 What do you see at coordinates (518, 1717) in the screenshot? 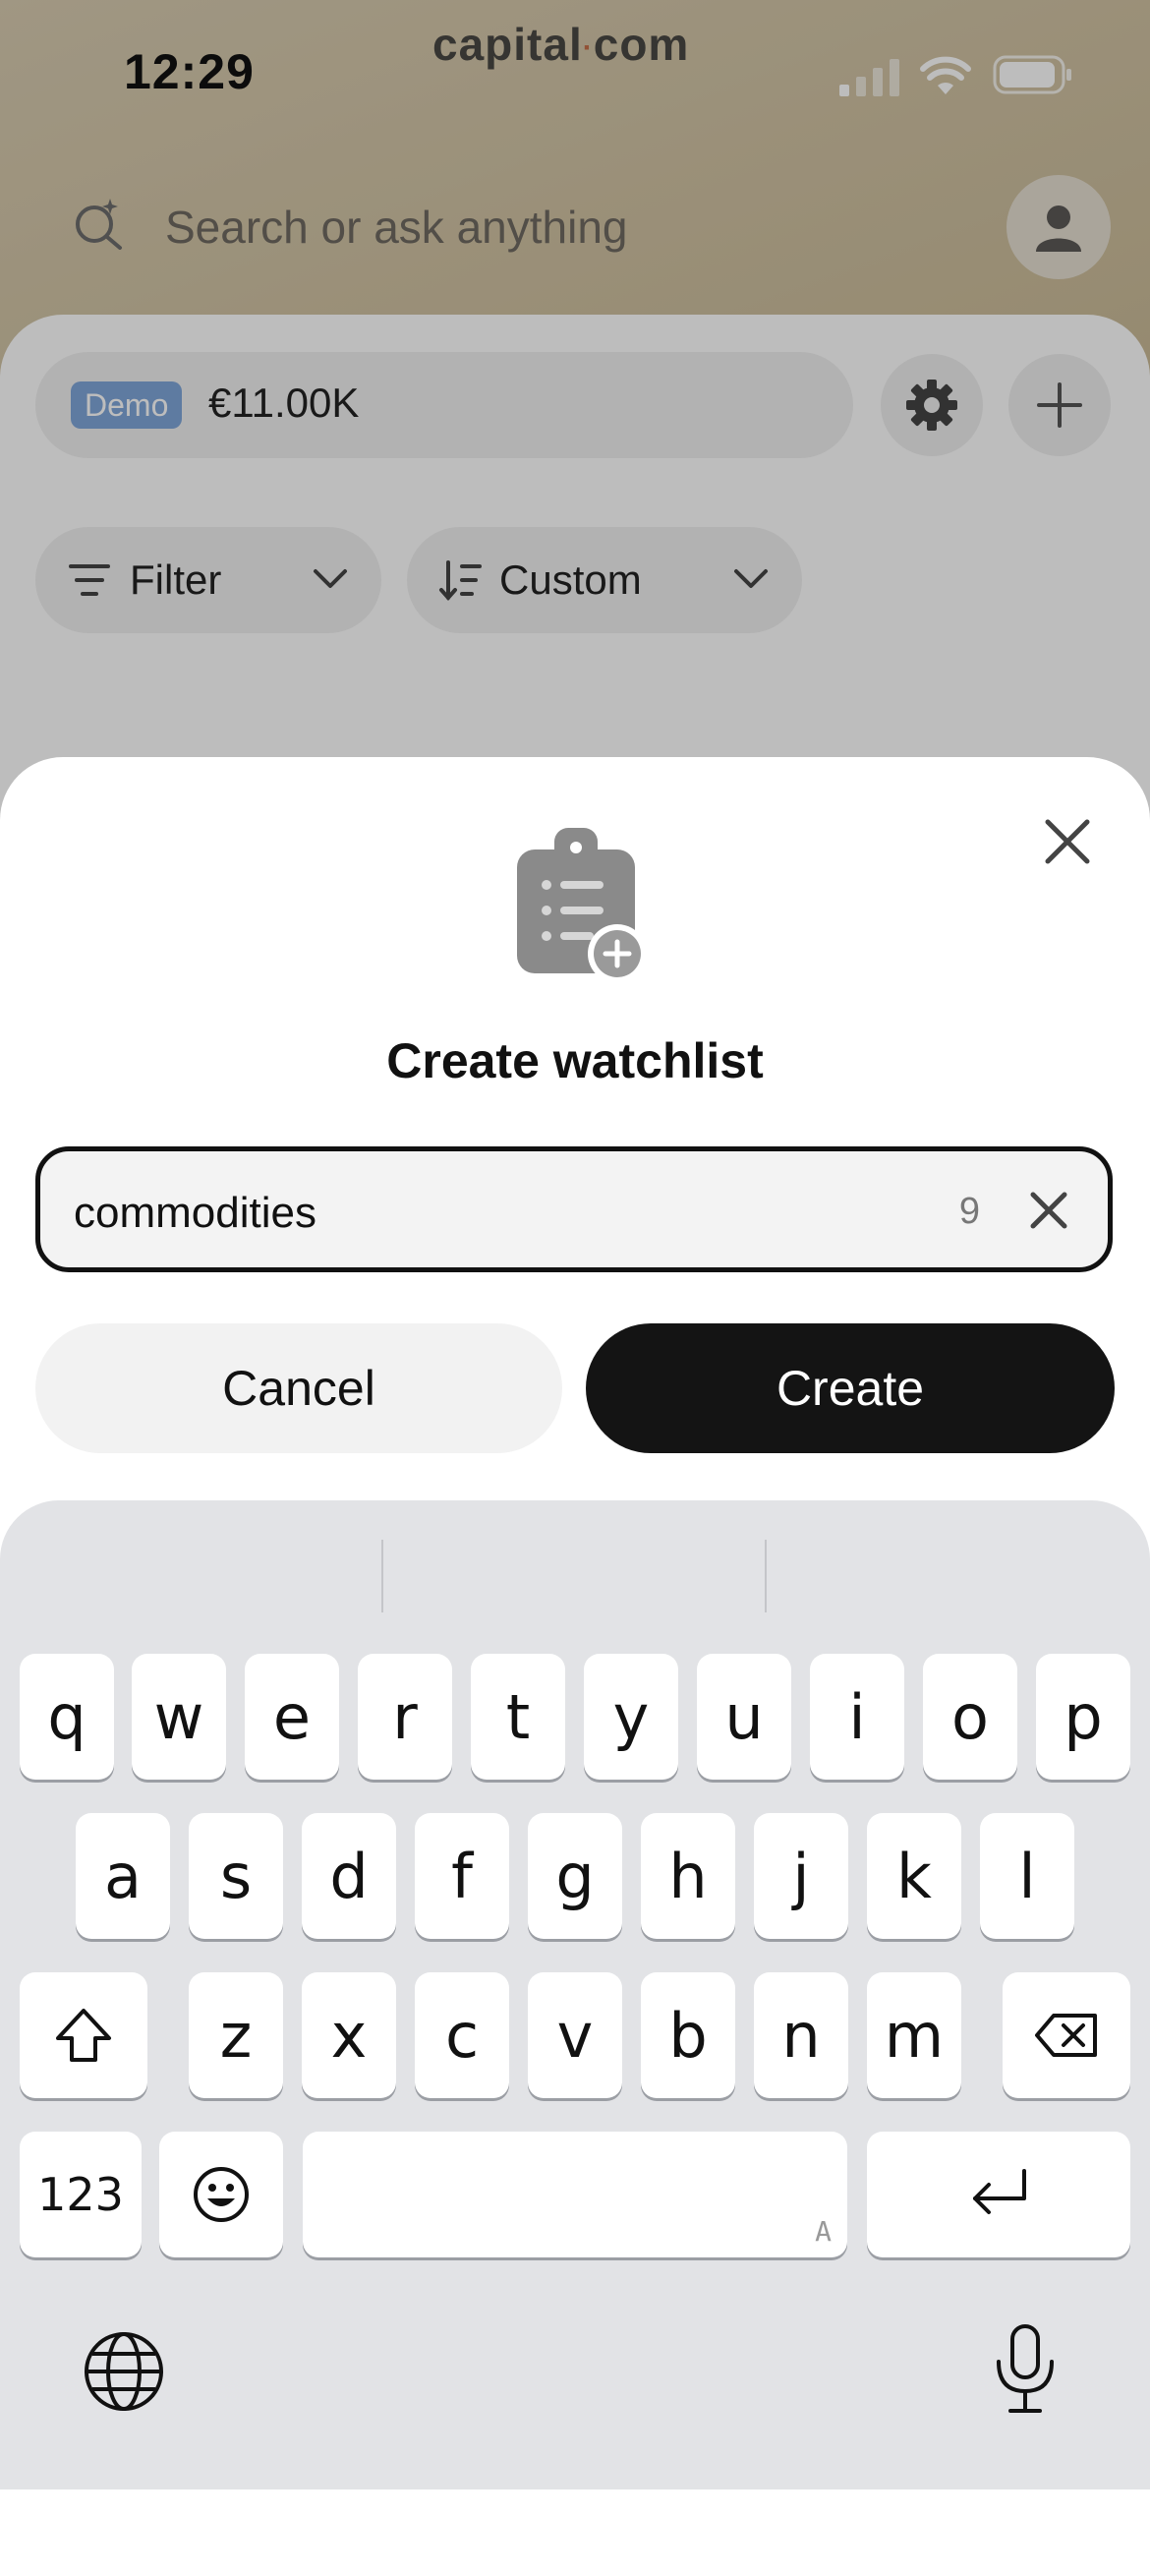
I see `key-t: t` at bounding box center [518, 1717].